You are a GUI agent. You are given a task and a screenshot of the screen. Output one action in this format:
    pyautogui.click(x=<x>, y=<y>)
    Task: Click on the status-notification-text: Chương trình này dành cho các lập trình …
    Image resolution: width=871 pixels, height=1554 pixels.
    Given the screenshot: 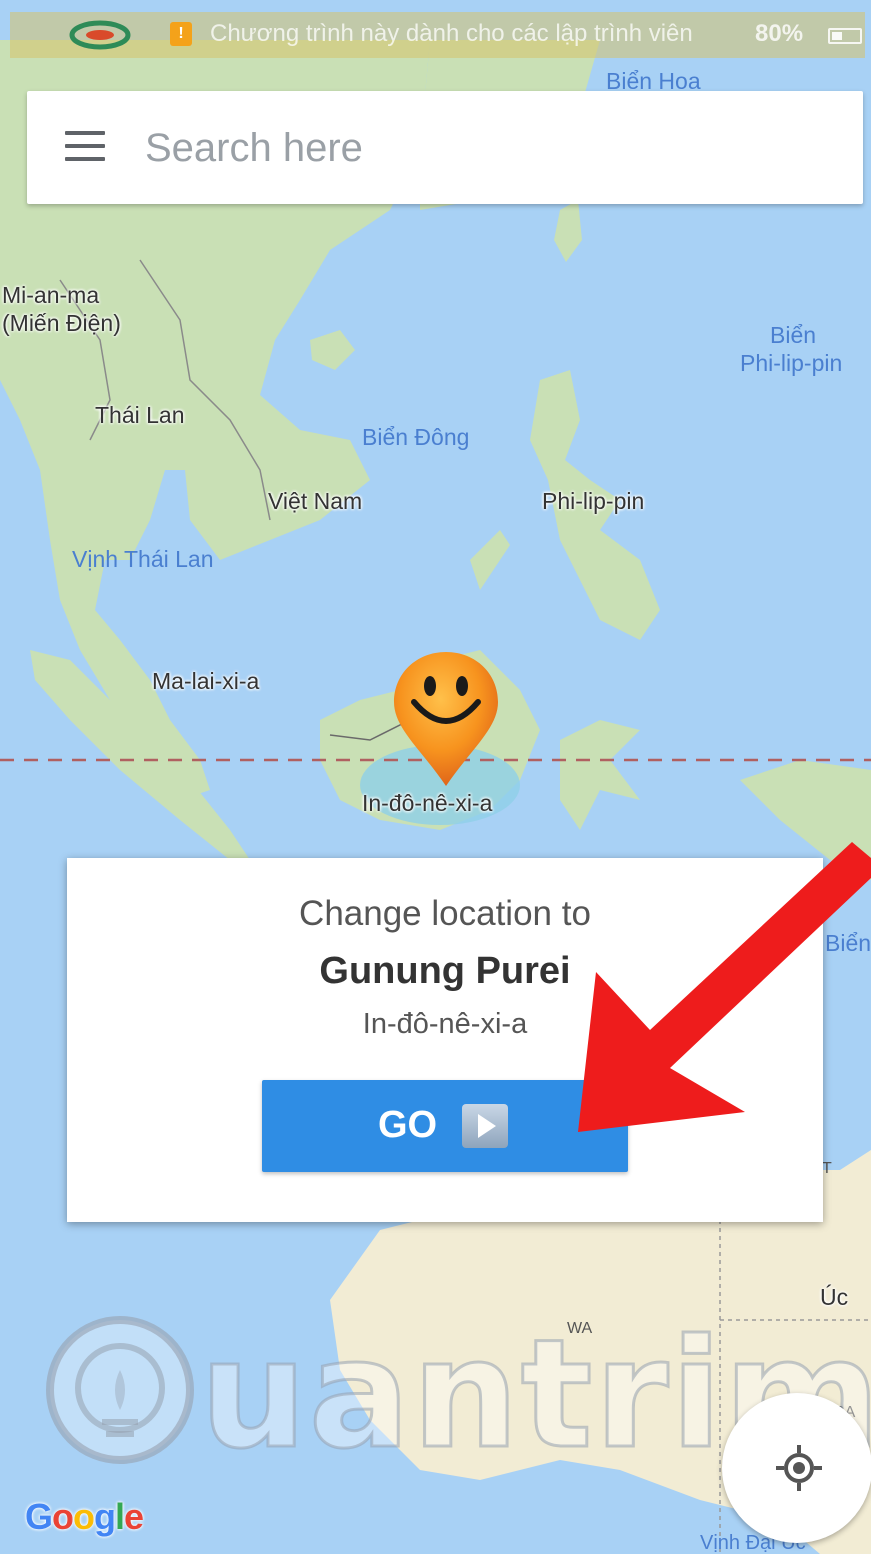 What is the action you would take?
    pyautogui.click(x=451, y=33)
    